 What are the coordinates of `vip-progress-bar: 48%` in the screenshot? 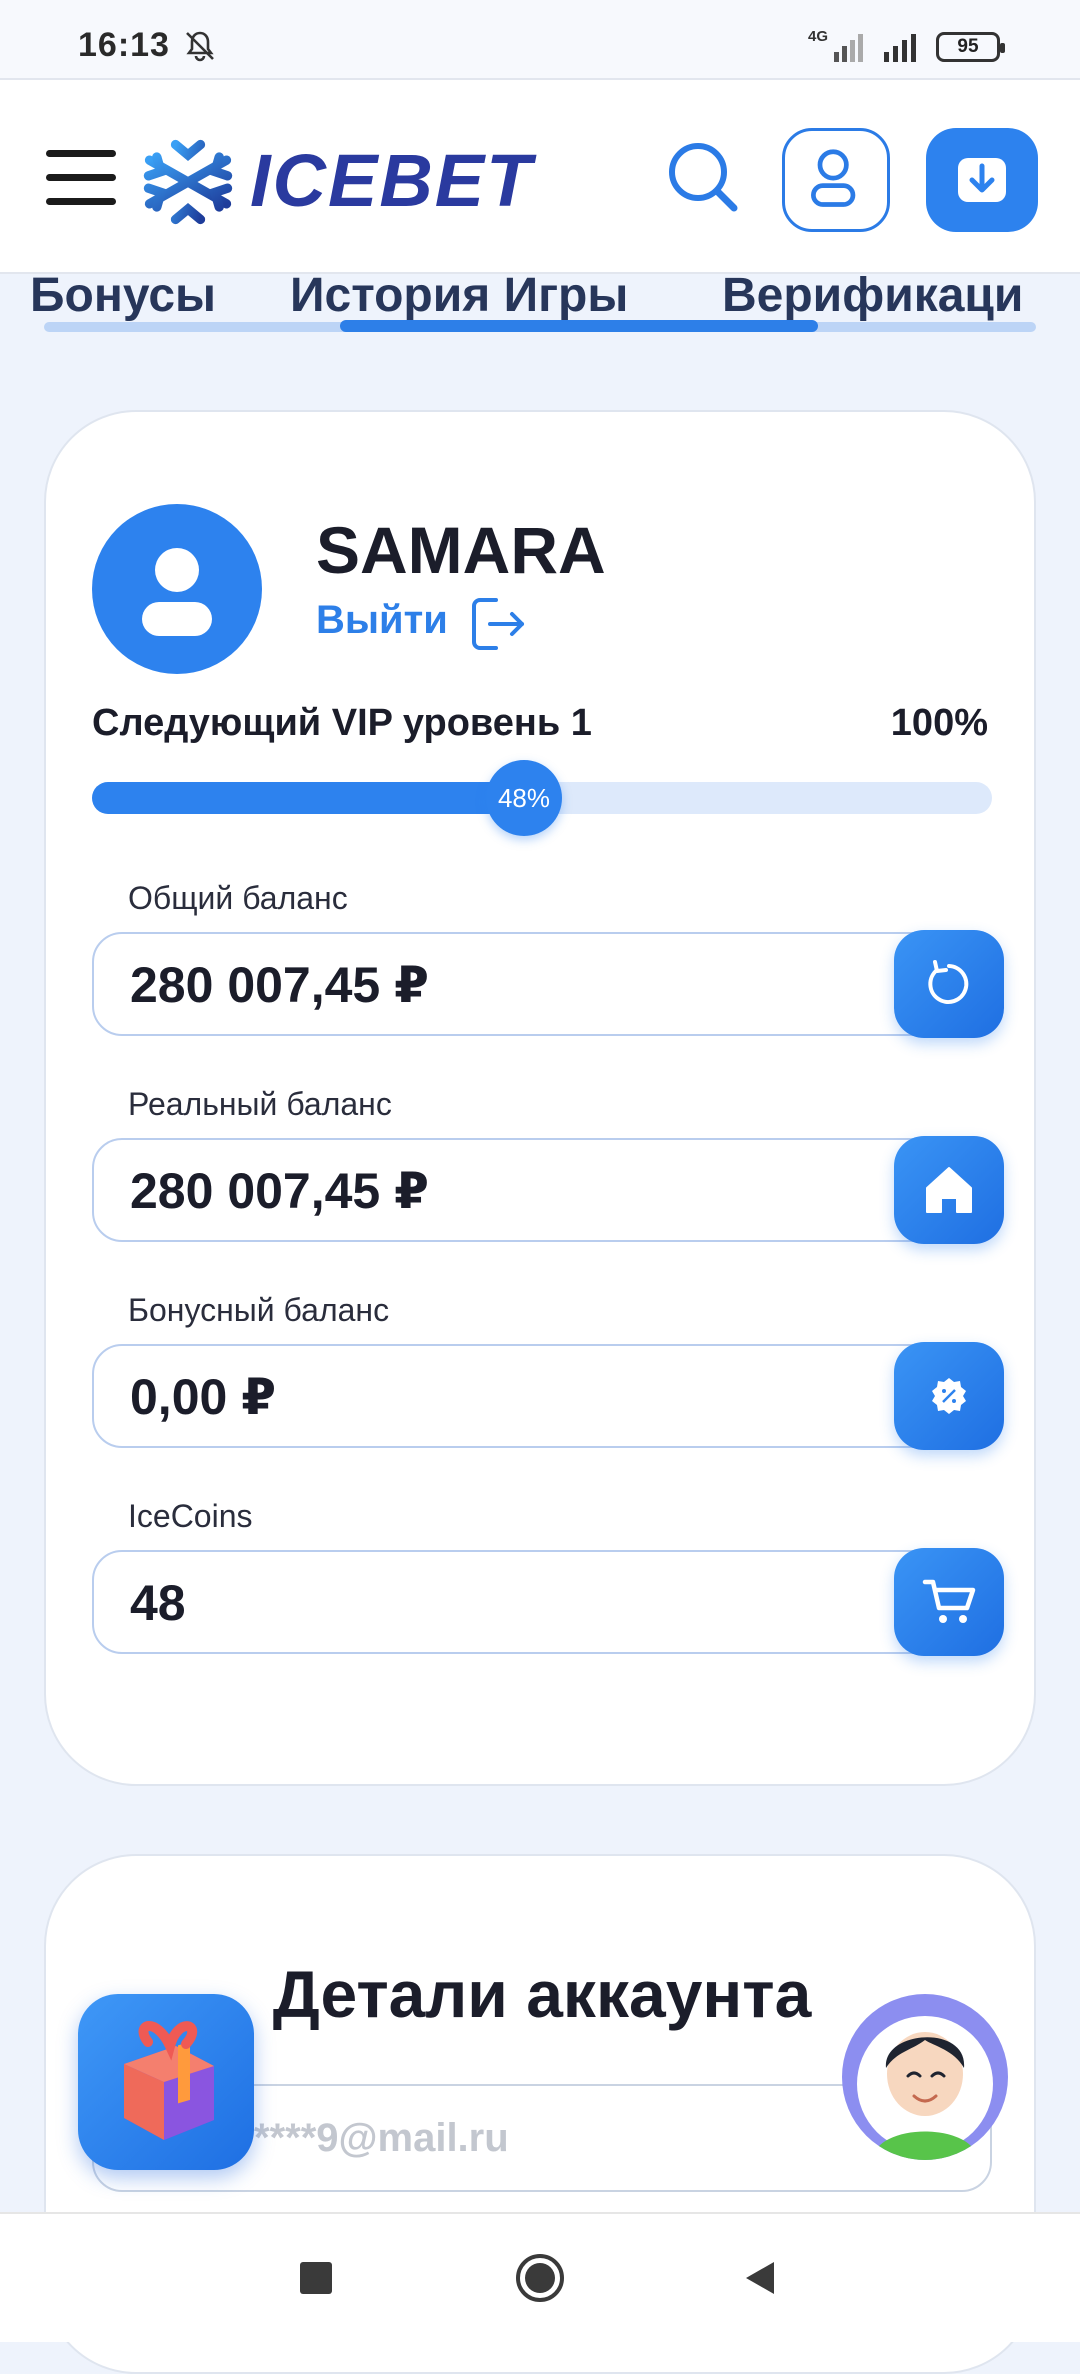 It's located at (542, 798).